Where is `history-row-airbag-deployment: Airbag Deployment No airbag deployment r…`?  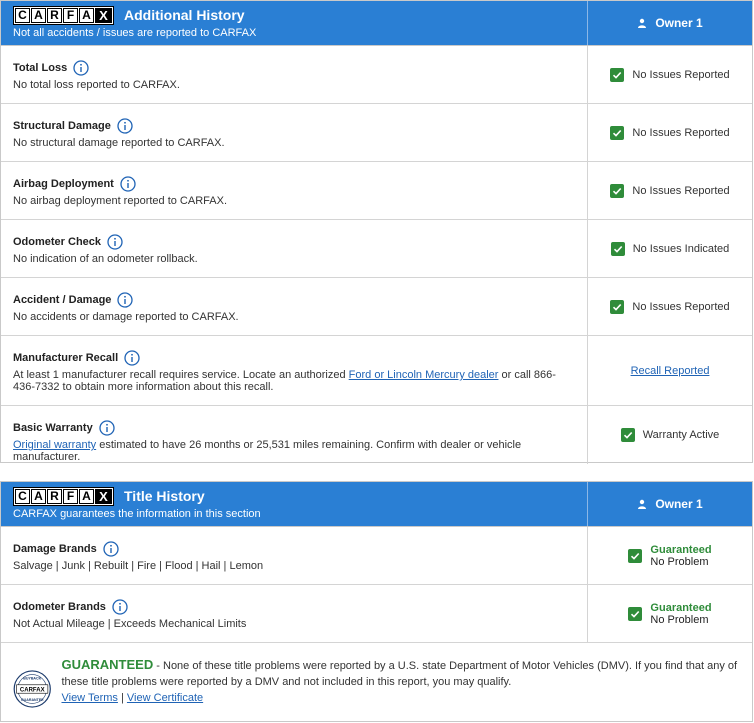
history-row-airbag-deployment: Airbag Deployment No airbag deployment r… is located at coordinates (376, 191).